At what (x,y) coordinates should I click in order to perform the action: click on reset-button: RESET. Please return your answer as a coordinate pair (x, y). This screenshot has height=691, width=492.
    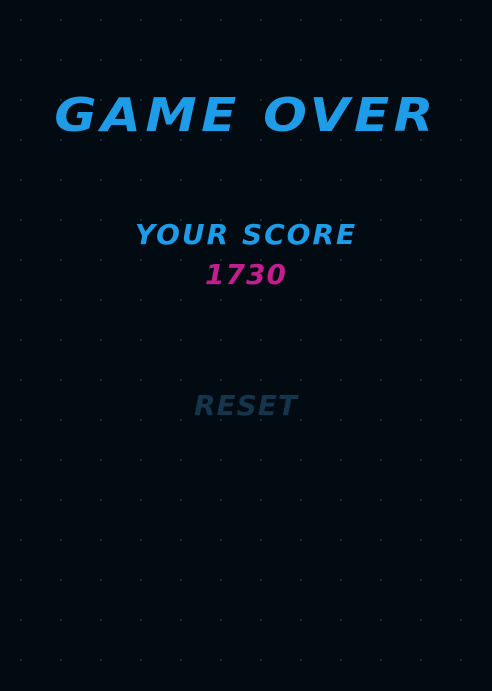
    Looking at the image, I should click on (246, 405).